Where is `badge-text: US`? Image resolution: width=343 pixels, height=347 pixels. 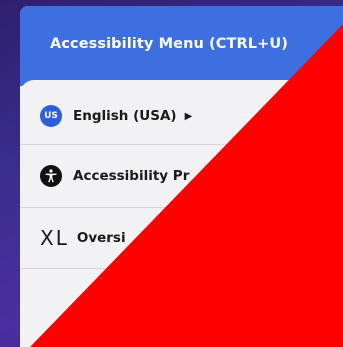
badge-text: US is located at coordinates (51, 116).